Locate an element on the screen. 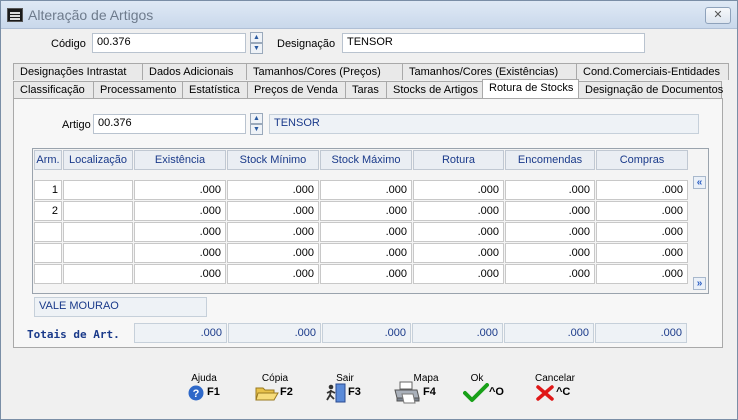 The height and width of the screenshot is (420, 738). printer-icon is located at coordinates (407, 392).